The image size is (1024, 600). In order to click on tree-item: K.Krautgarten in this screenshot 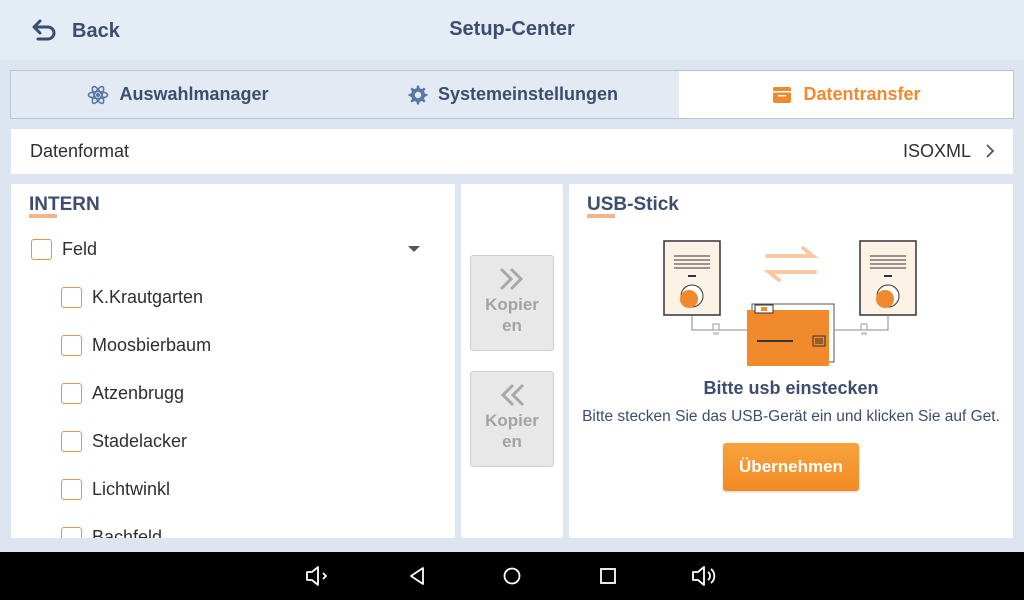, I will do `click(132, 297)`.